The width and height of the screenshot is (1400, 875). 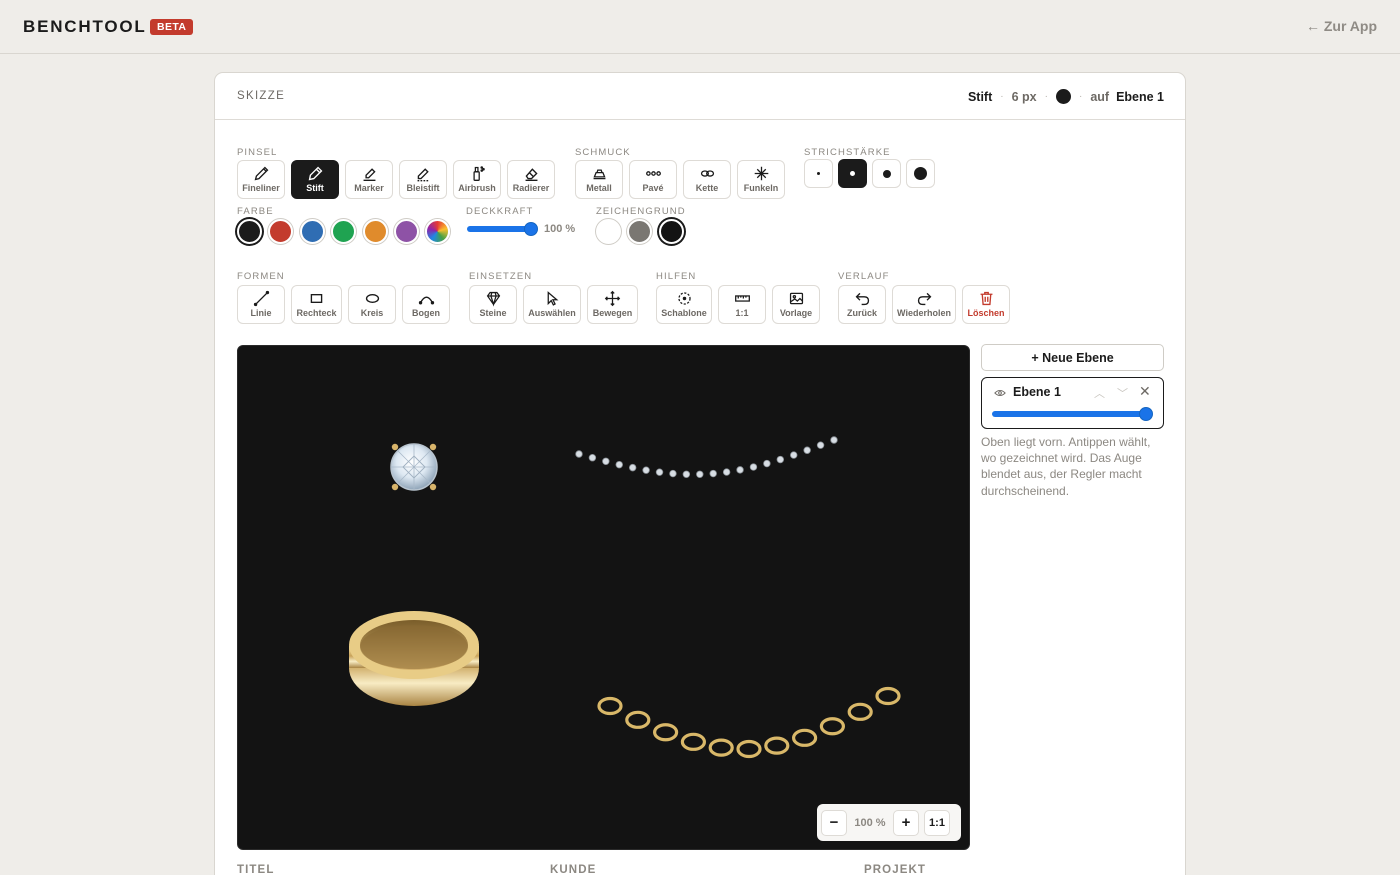 What do you see at coordinates (861, 313) in the screenshot?
I see `history-label: Zurück` at bounding box center [861, 313].